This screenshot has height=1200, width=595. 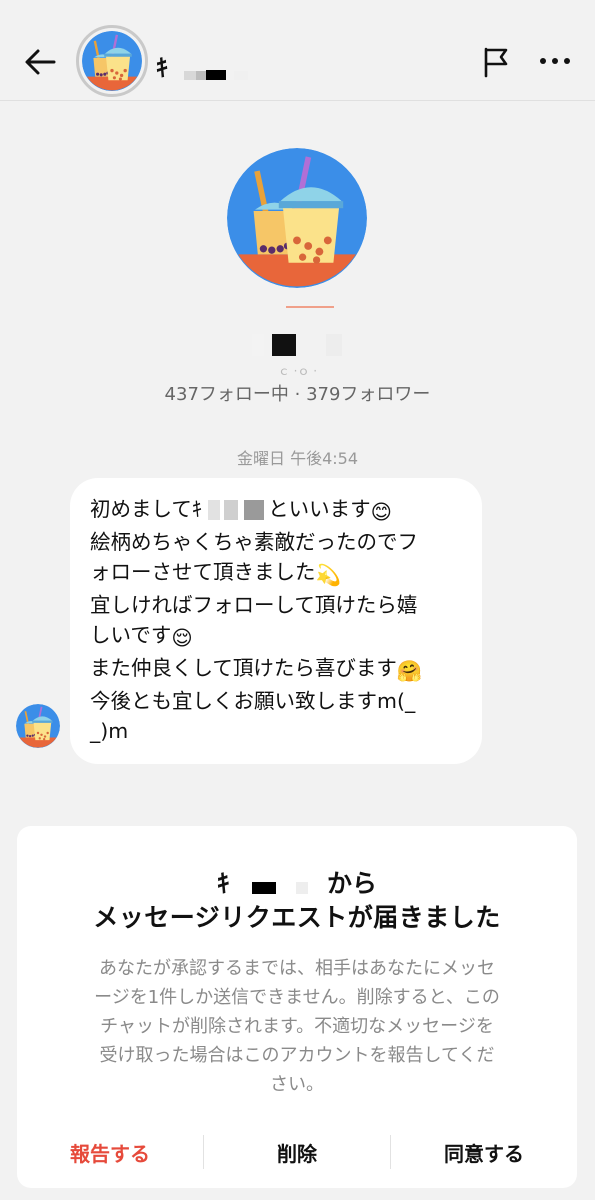 What do you see at coordinates (328, 575) in the screenshot?
I see `dizzy-emoji-icon: 💫` at bounding box center [328, 575].